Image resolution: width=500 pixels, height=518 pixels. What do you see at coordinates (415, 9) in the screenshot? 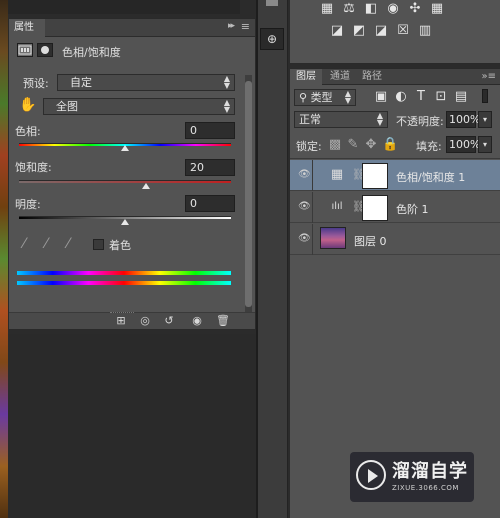
I see `channel-mixer-icon: ✣` at bounding box center [415, 9].